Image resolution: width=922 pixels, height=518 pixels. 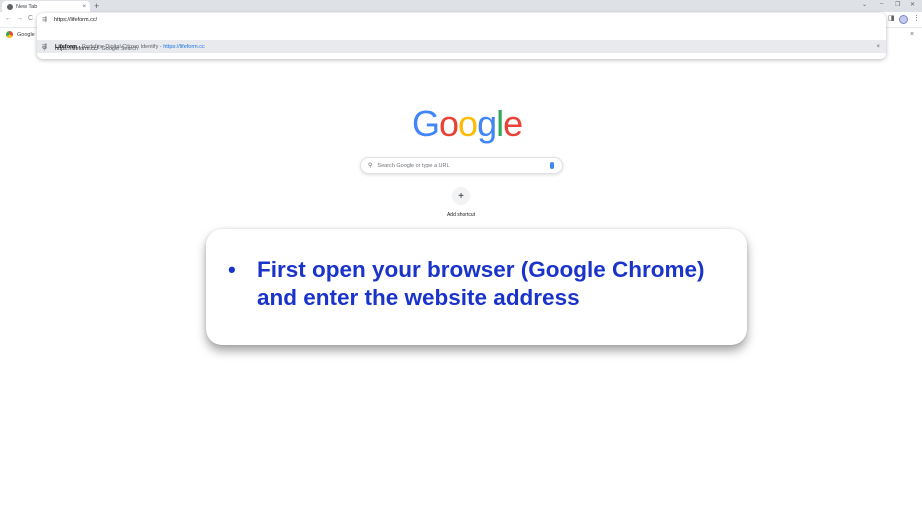 I want to click on add-shortcut-button: +, so click(x=461, y=196).